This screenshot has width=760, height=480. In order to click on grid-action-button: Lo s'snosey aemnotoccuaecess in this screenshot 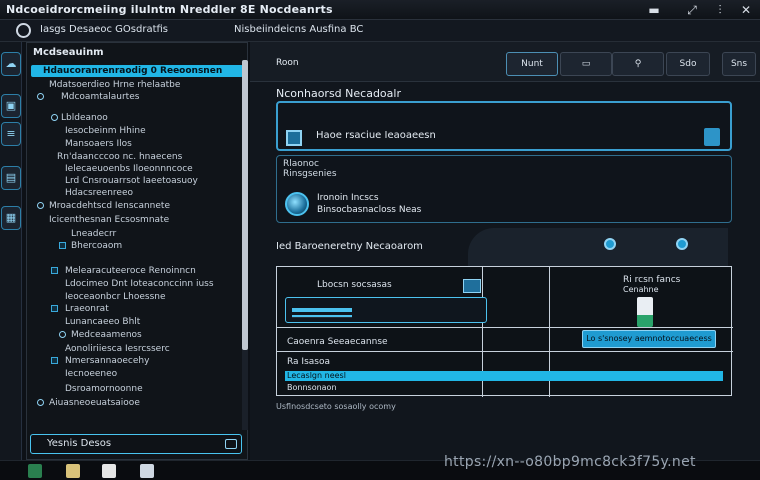, I will do `click(649, 339)`.